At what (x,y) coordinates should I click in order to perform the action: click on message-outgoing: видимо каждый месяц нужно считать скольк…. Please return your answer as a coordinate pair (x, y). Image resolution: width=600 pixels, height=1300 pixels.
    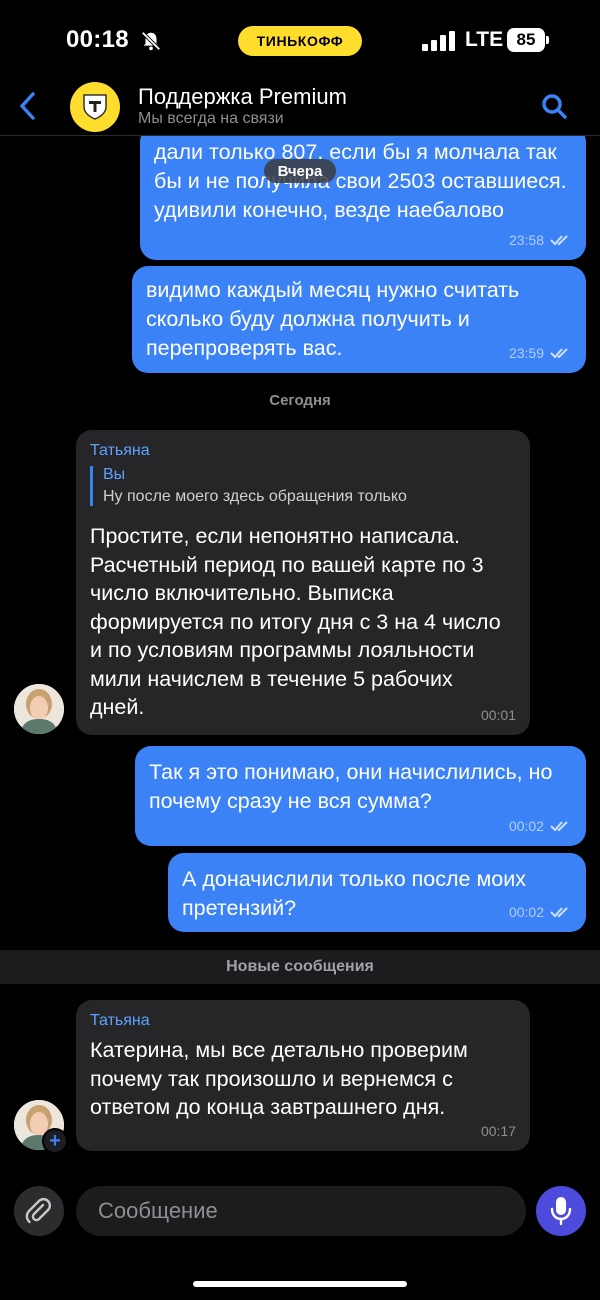
    Looking at the image, I should click on (359, 319).